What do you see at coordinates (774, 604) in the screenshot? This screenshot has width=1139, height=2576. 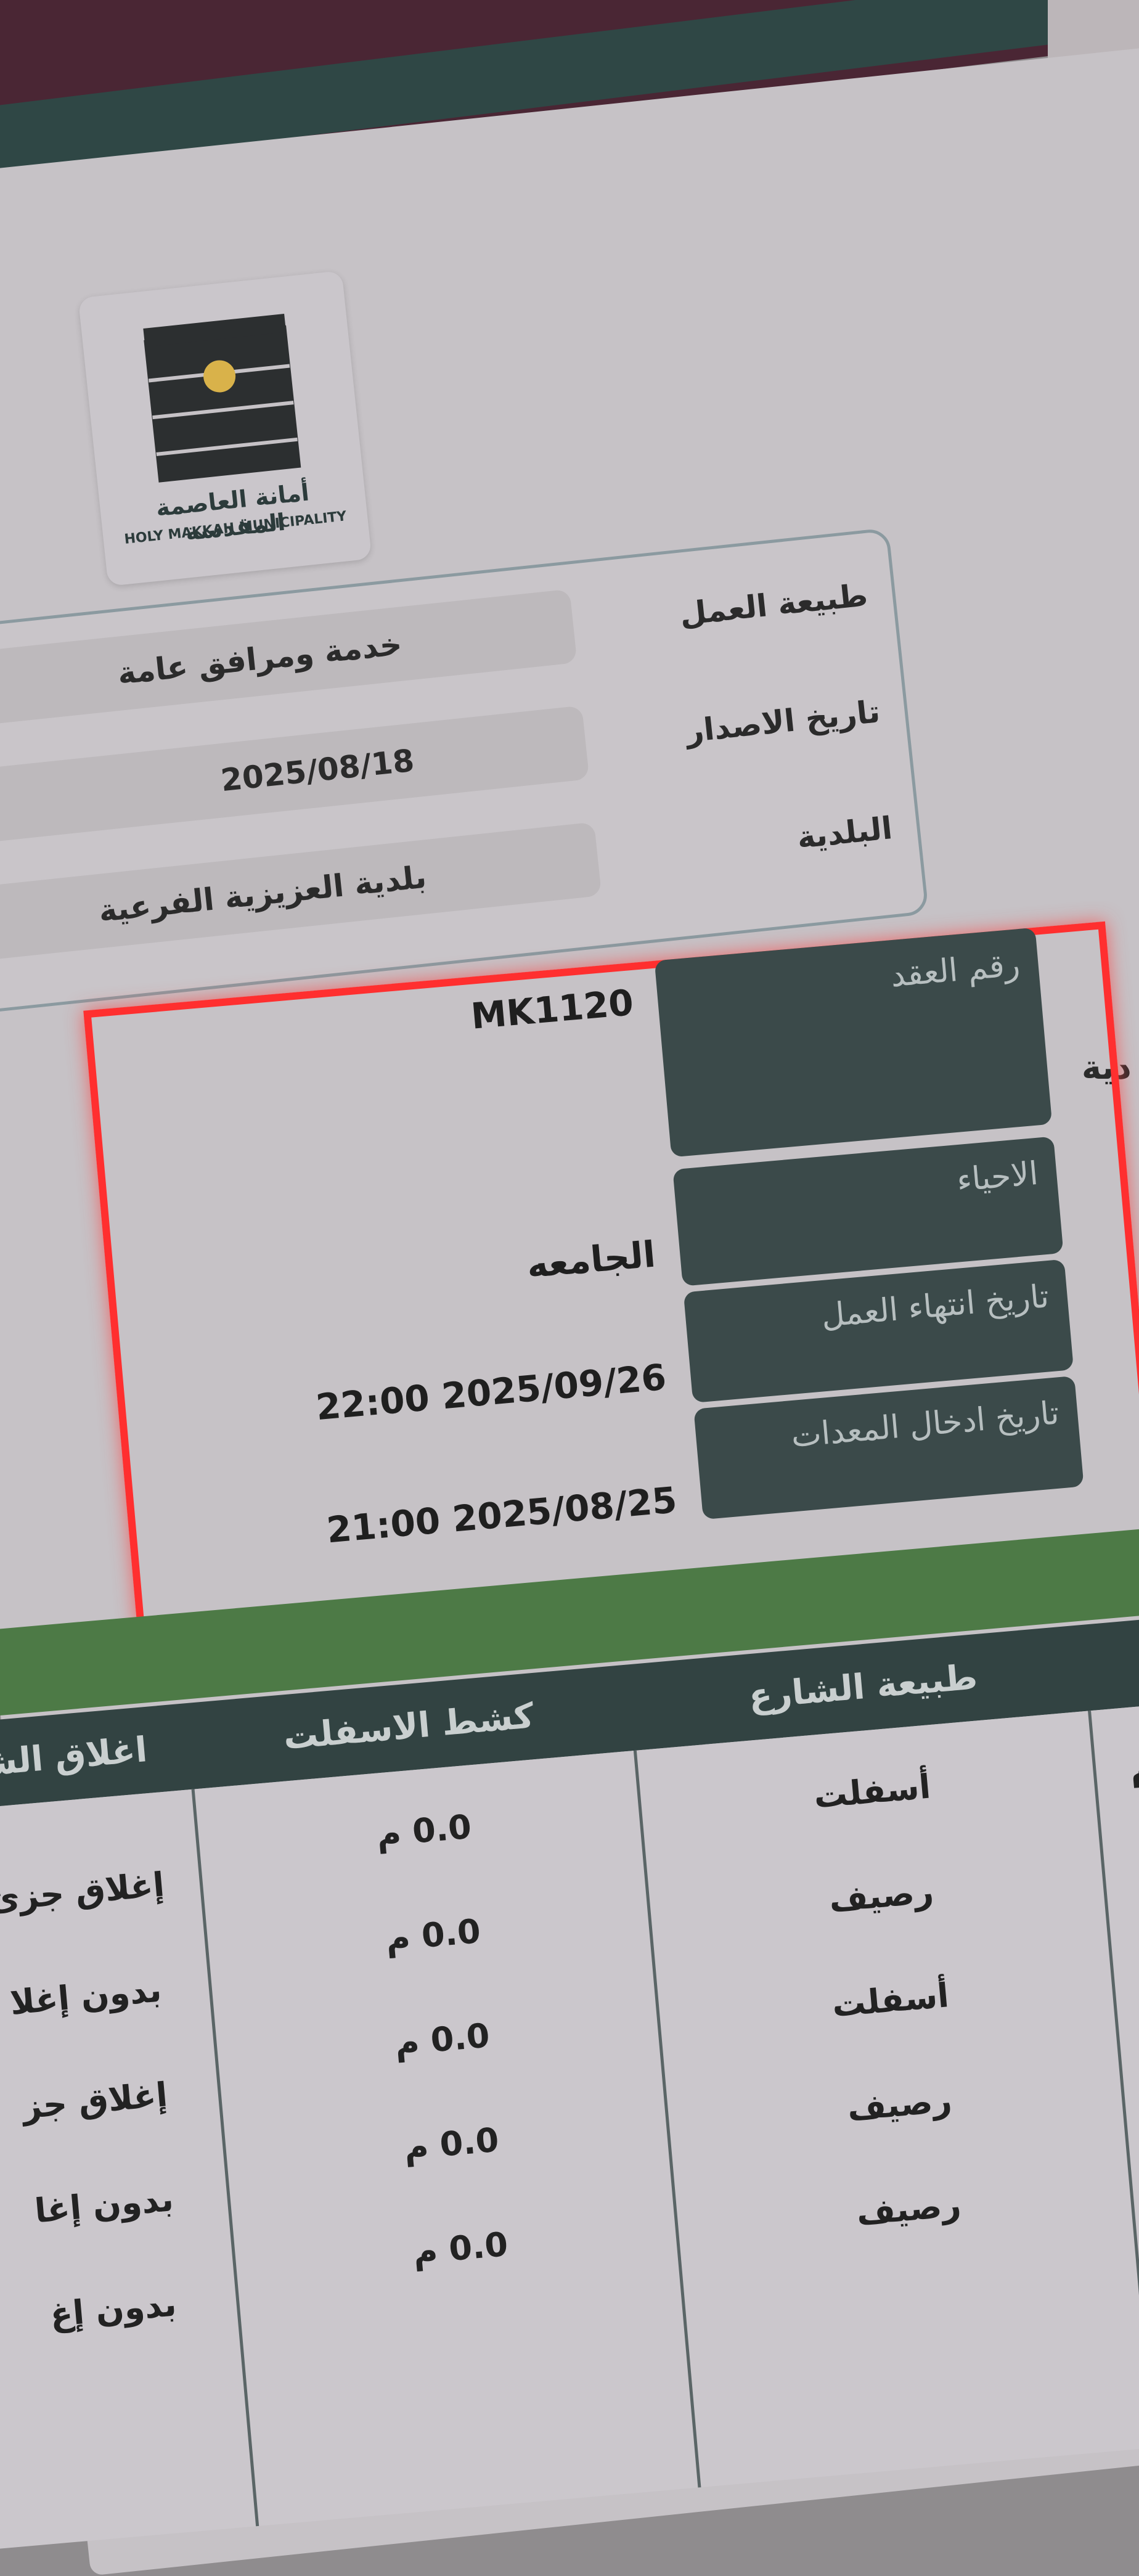 I see `info-label: طبيعة العمل` at bounding box center [774, 604].